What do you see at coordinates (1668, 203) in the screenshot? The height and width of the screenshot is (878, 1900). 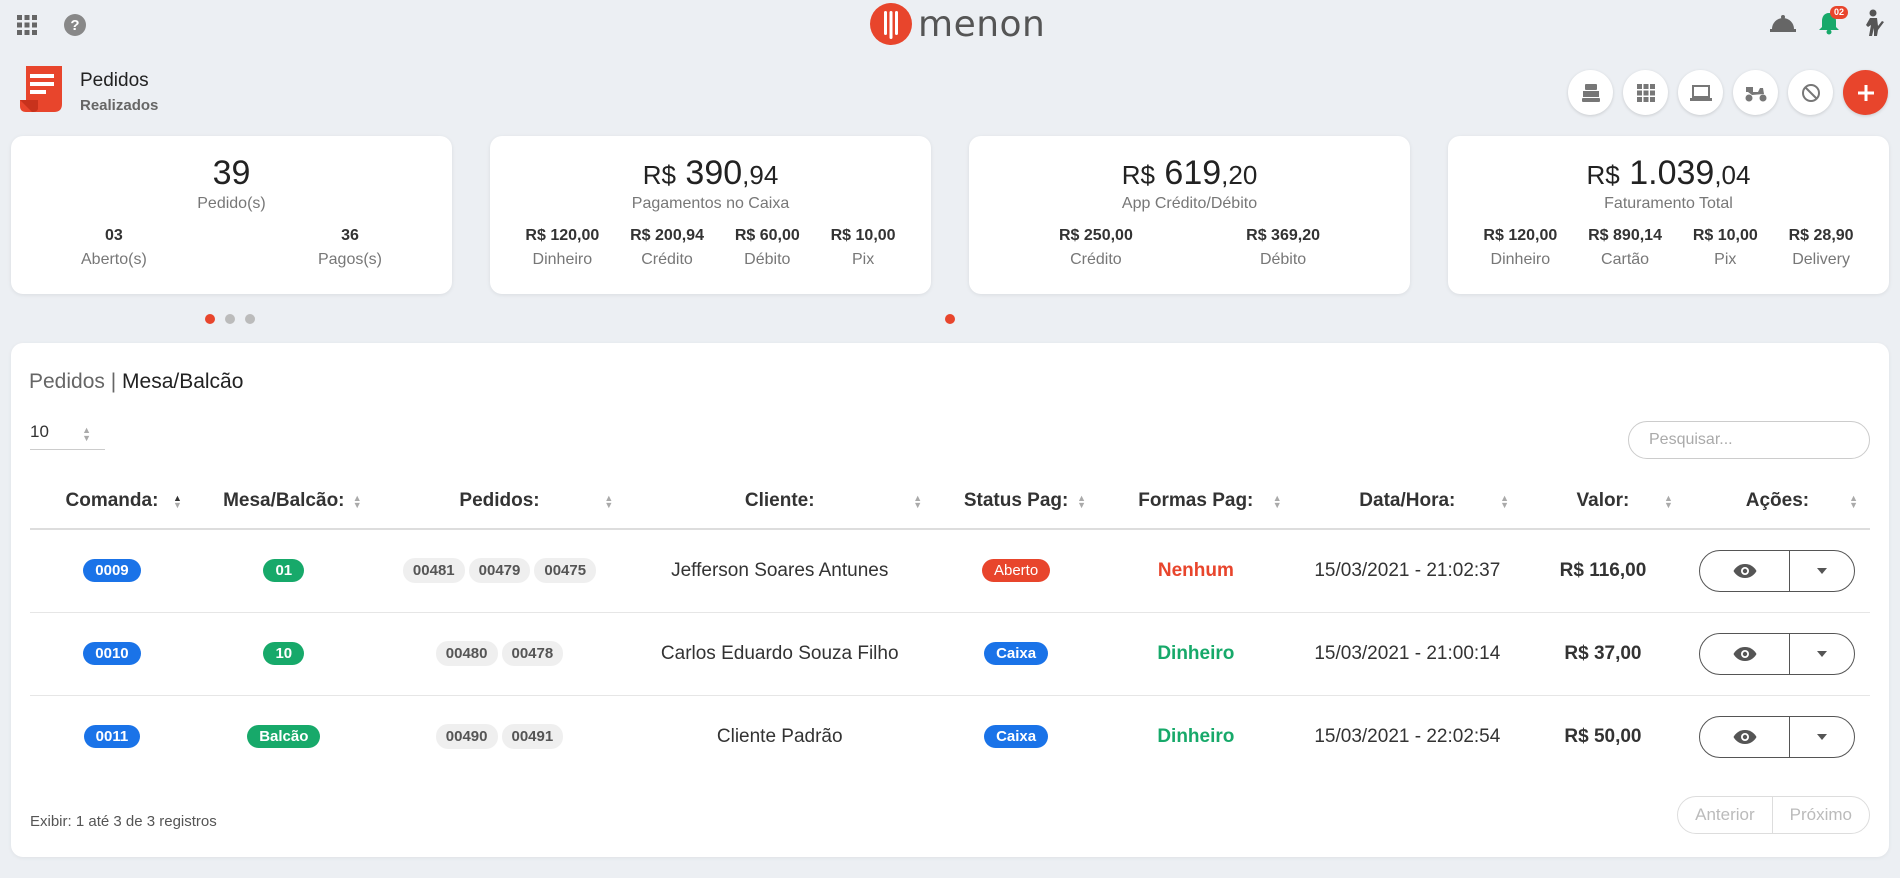 I see `card-label: Faturamento Total` at bounding box center [1668, 203].